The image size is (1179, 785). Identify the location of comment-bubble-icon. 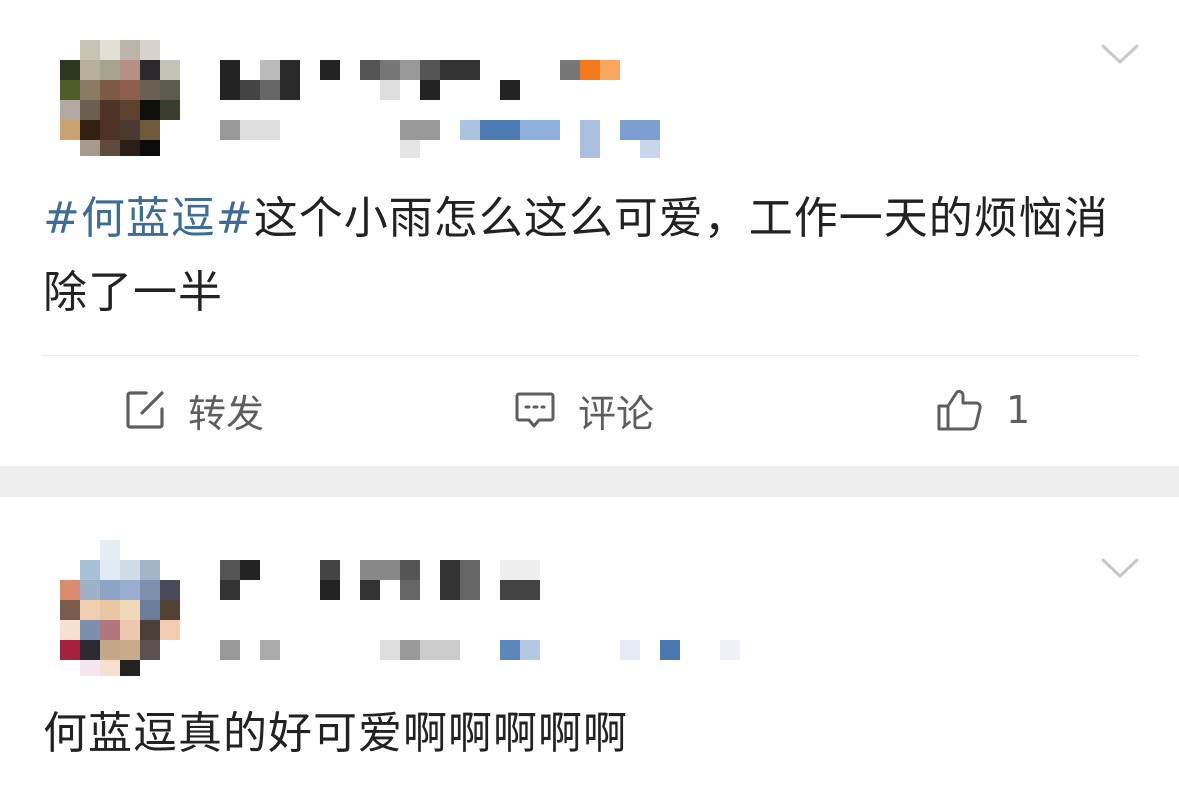
(535, 410).